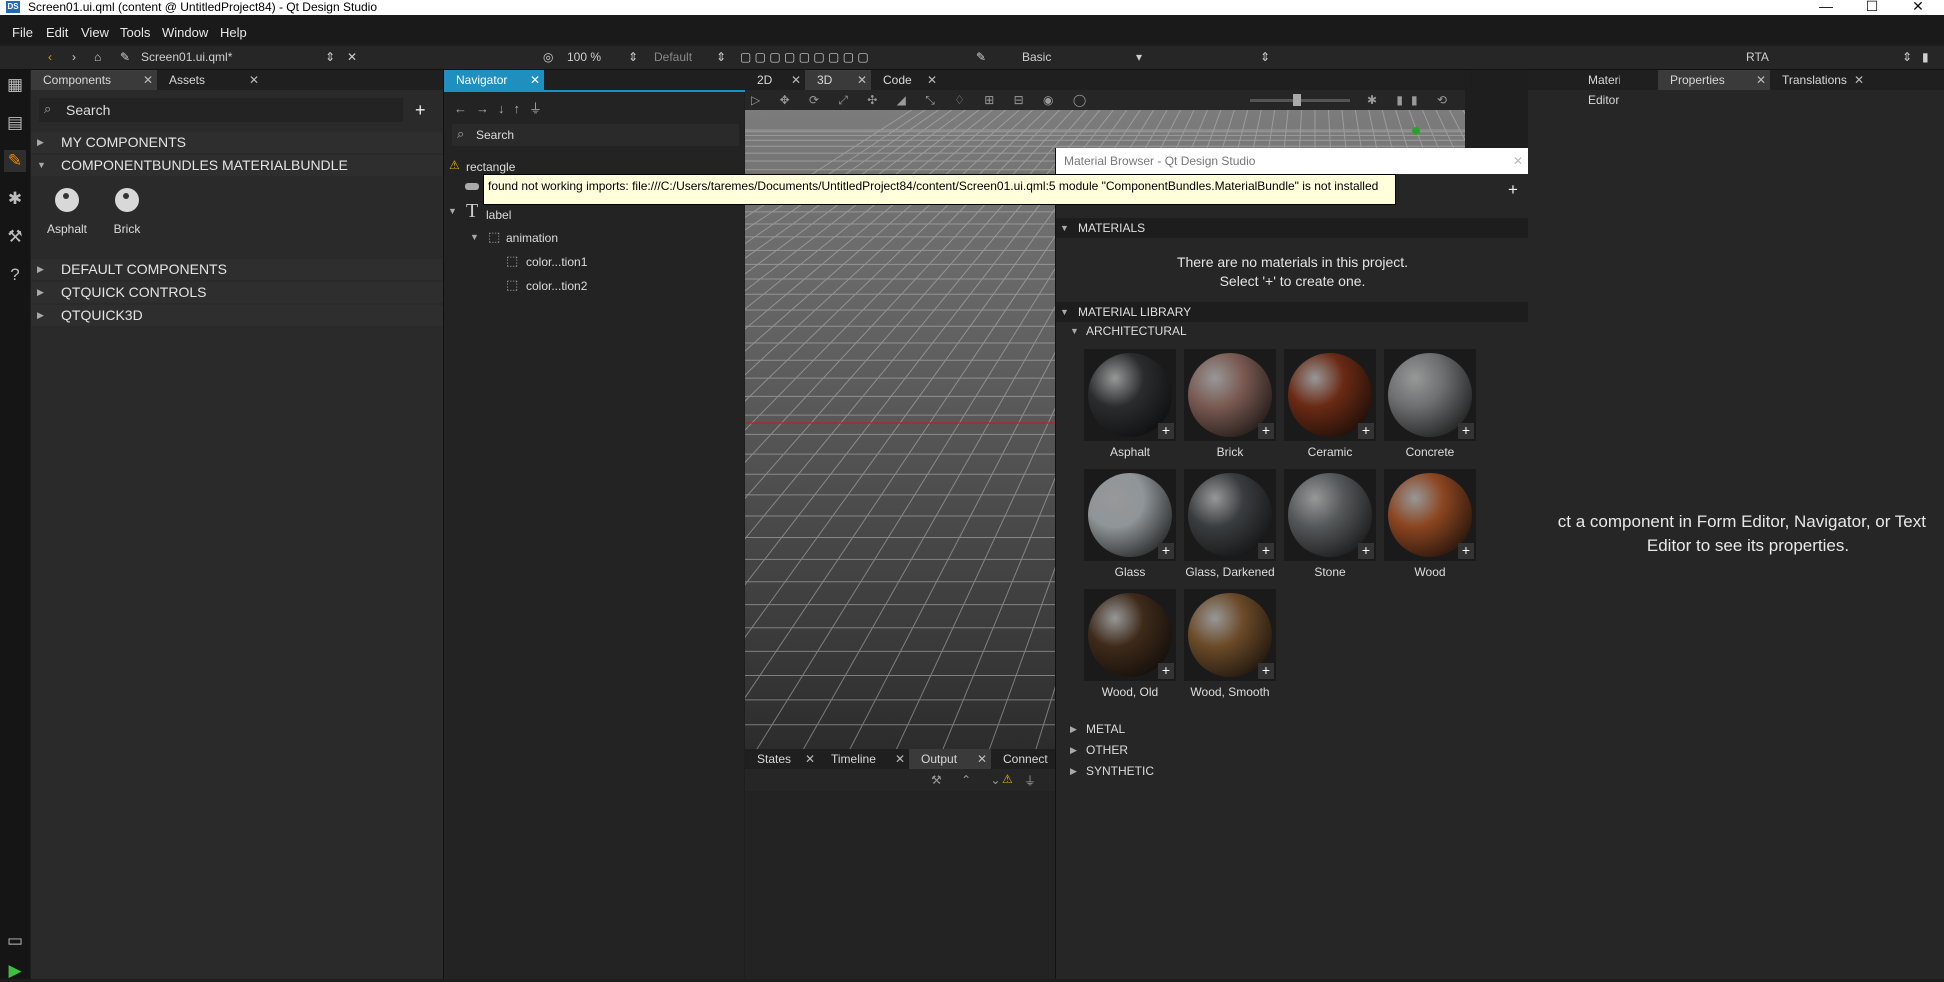  I want to click on add-material-button: +, so click(1513, 190).